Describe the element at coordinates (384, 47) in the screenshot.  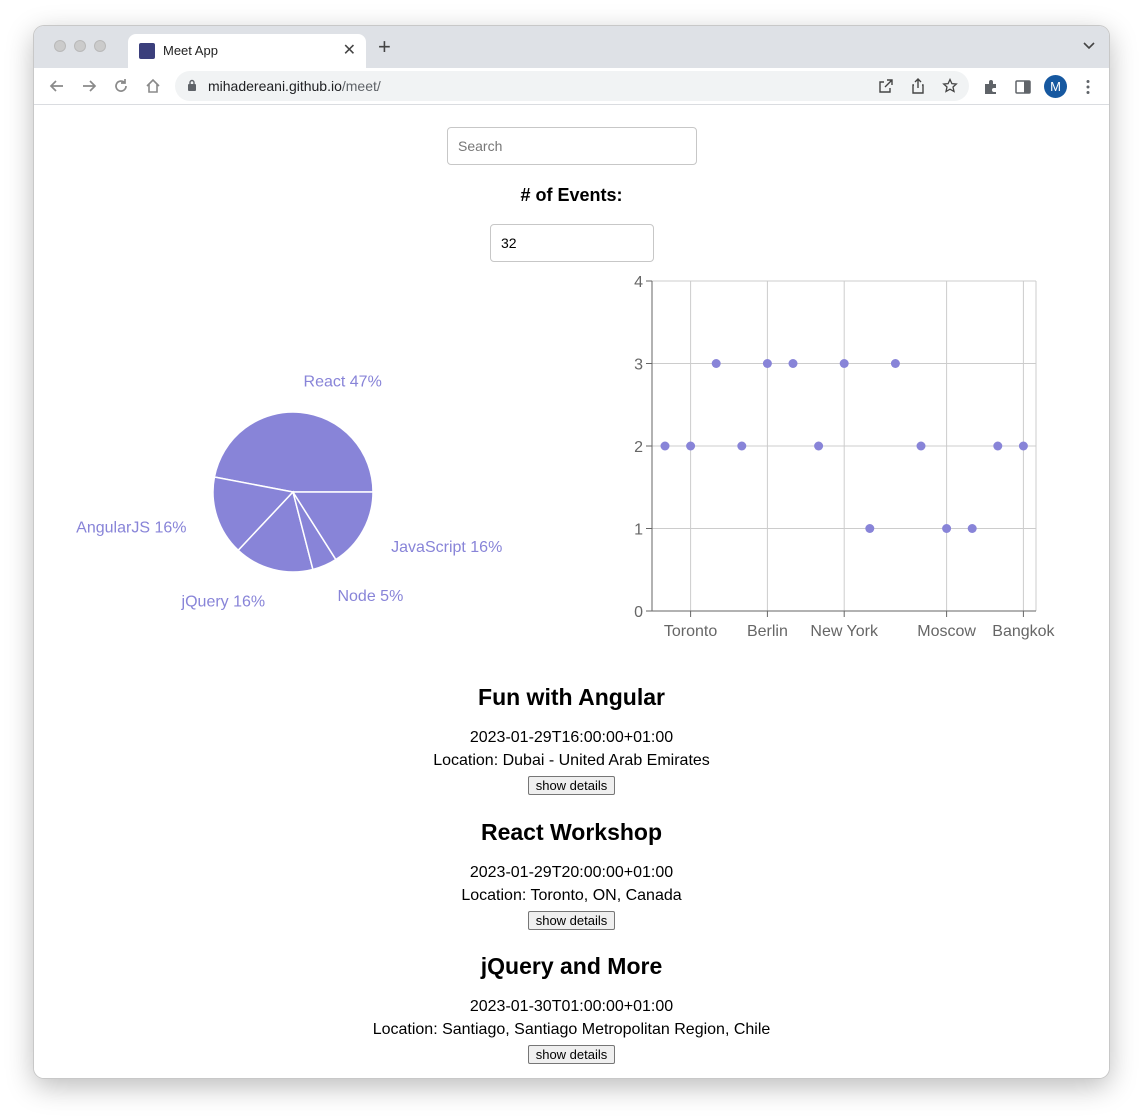
I see `new-tab-icon: +` at that location.